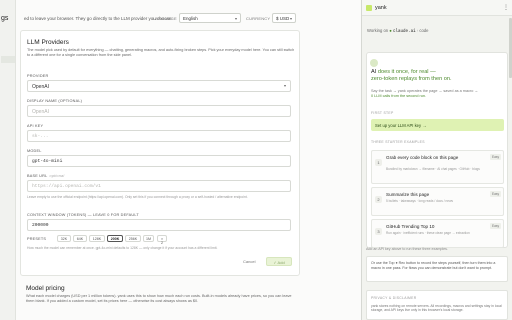 The height and width of the screenshot is (320, 512). Describe the element at coordinates (279, 261) in the screenshot. I see `add-button: ✓ Add` at that location.